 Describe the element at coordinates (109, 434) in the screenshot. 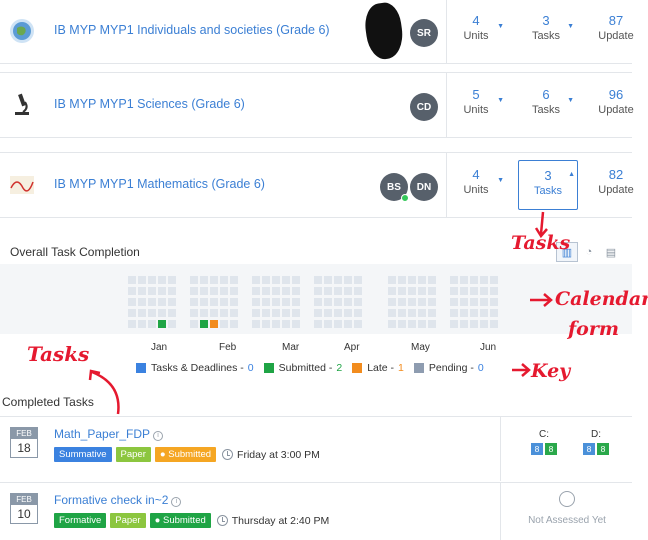

I see `task-name: Math_Paper_FDP i` at that location.